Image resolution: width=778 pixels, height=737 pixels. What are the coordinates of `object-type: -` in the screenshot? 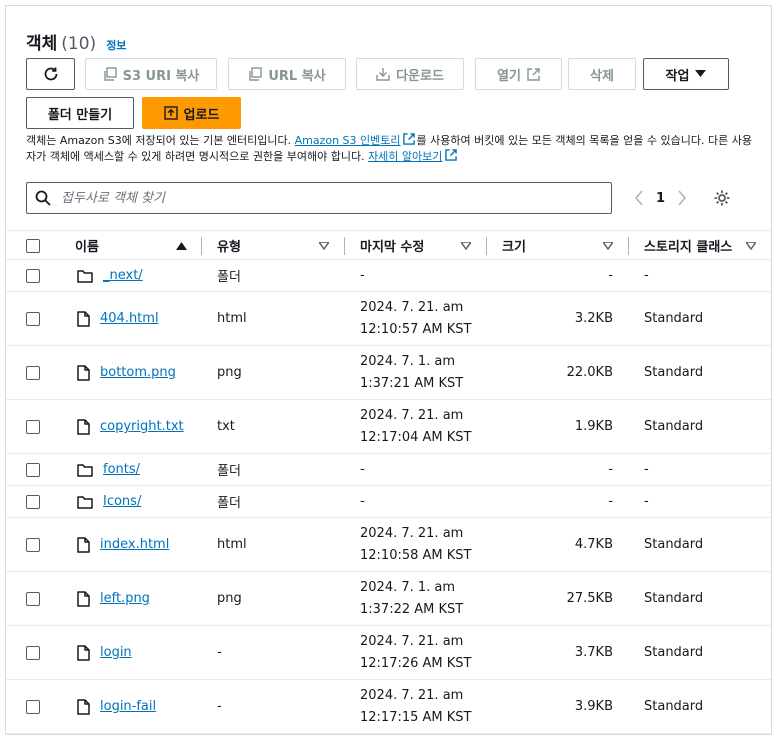 It's located at (219, 652).